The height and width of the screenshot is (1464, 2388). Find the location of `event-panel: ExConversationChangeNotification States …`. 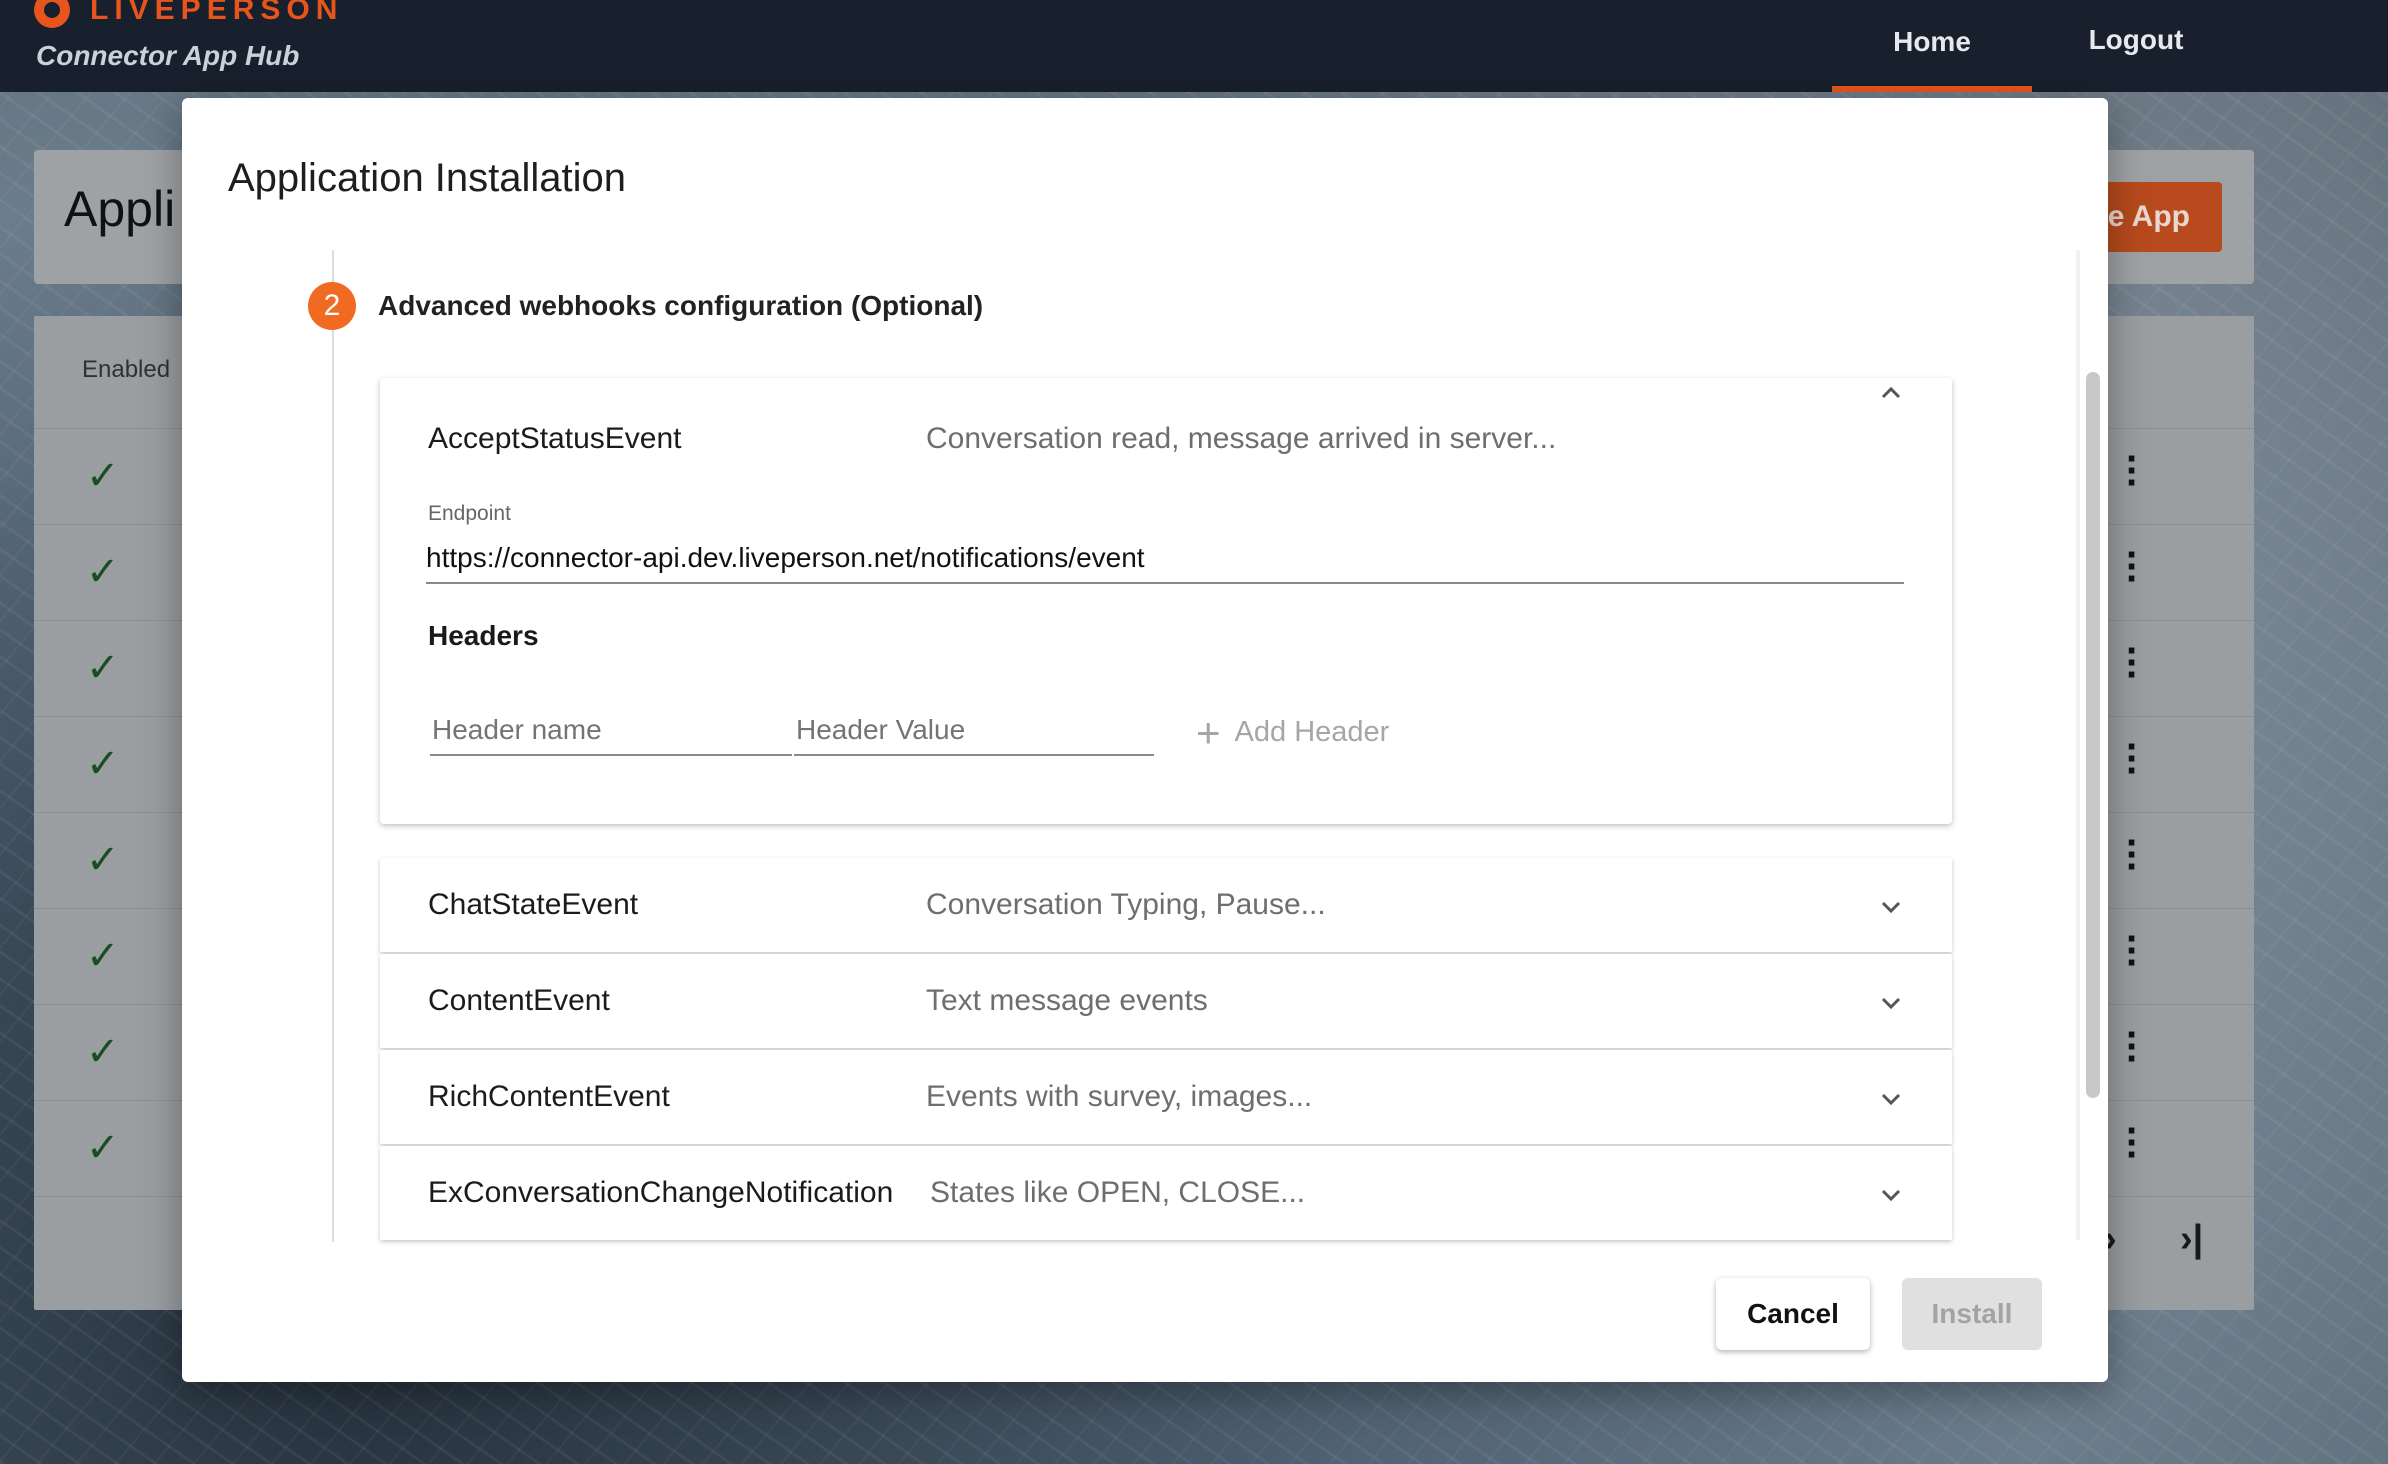

event-panel: ExConversationChangeNotification States … is located at coordinates (1166, 1193).